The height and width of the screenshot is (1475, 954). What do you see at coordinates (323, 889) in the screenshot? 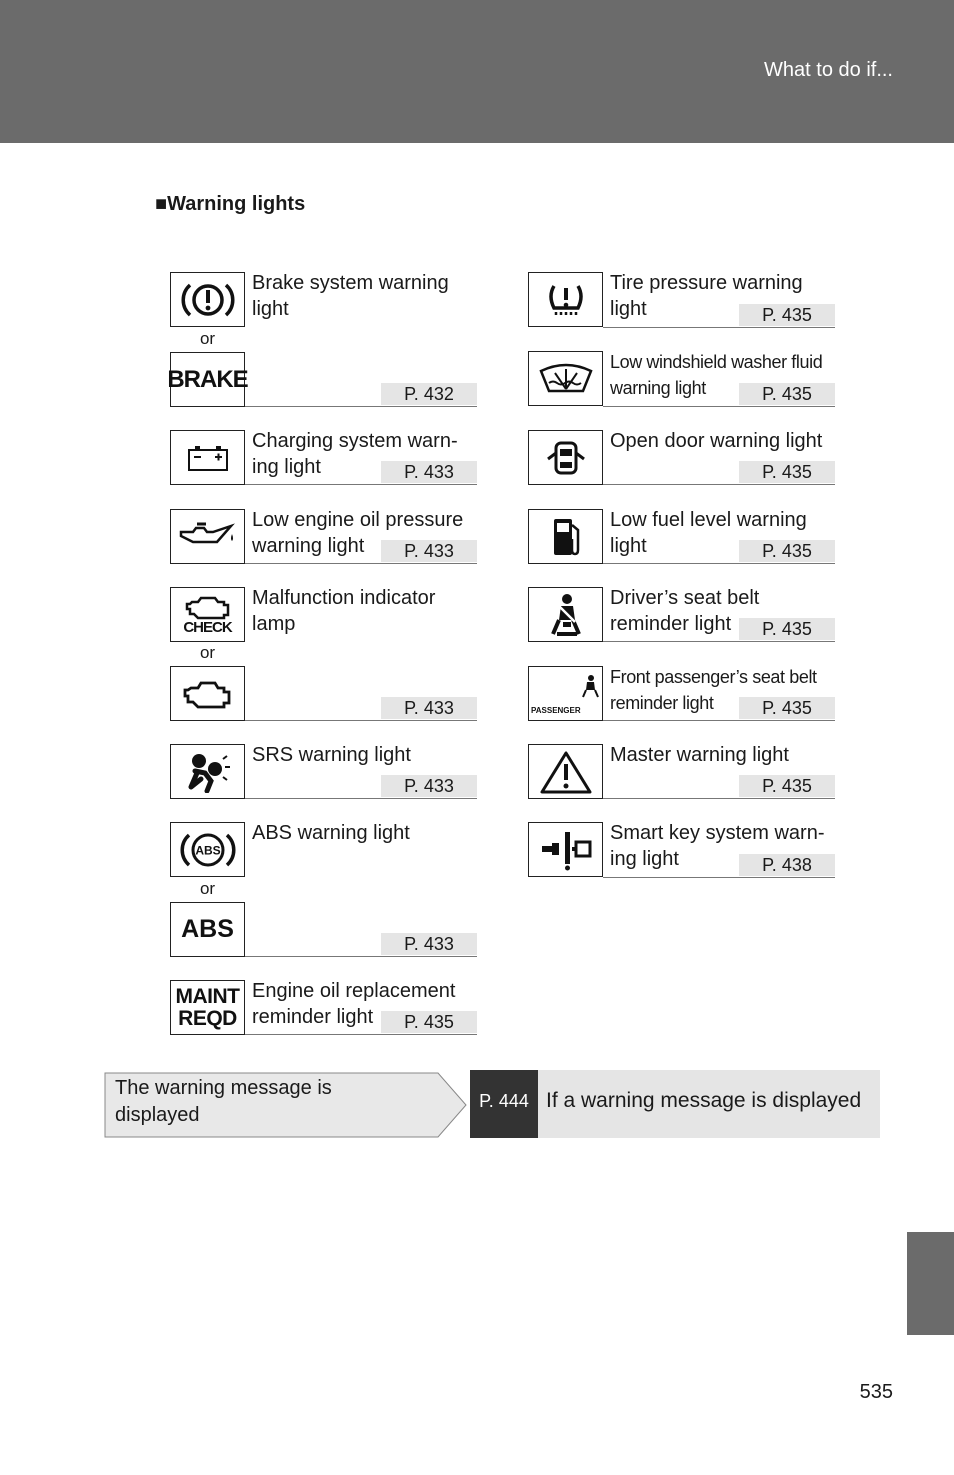
I see `entry-abs: ABS or ABS ABS warning light P. 433` at bounding box center [323, 889].